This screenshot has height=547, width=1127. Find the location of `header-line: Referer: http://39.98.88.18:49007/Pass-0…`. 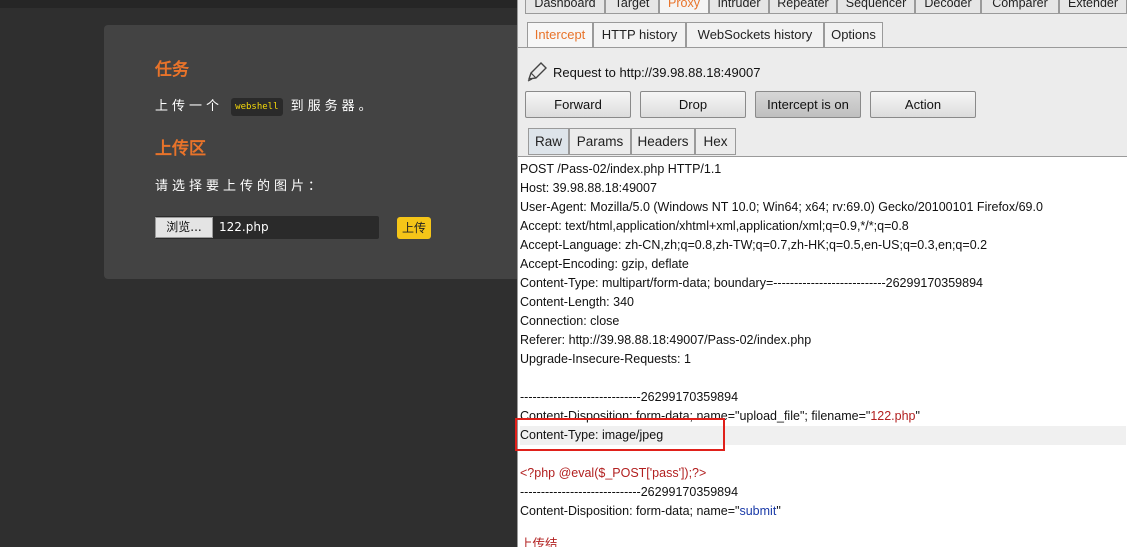

header-line: Referer: http://39.98.88.18:49007/Pass-0… is located at coordinates (666, 340).